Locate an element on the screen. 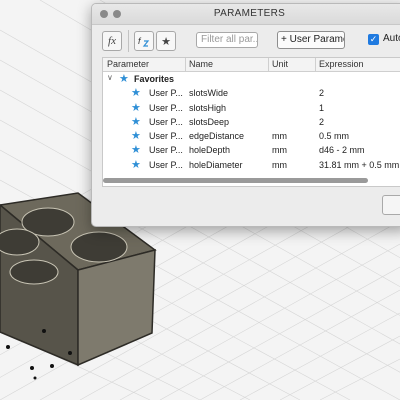 The width and height of the screenshot is (400, 400). table-row: ★ User P... holeDepth mm d46 - 2 mm is located at coordinates (251, 150).